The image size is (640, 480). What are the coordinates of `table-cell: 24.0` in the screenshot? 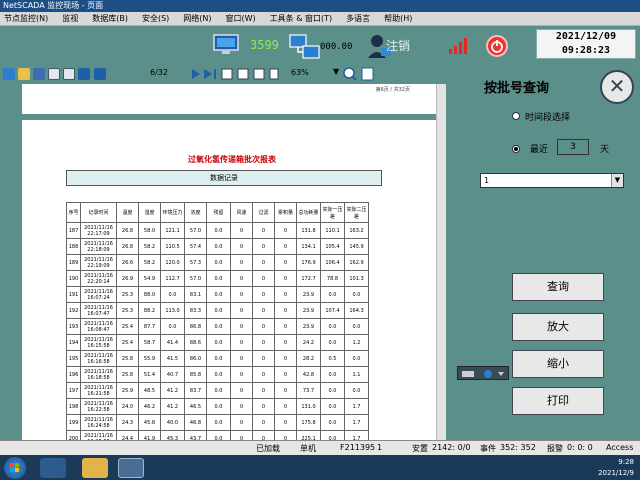 It's located at (127, 406).